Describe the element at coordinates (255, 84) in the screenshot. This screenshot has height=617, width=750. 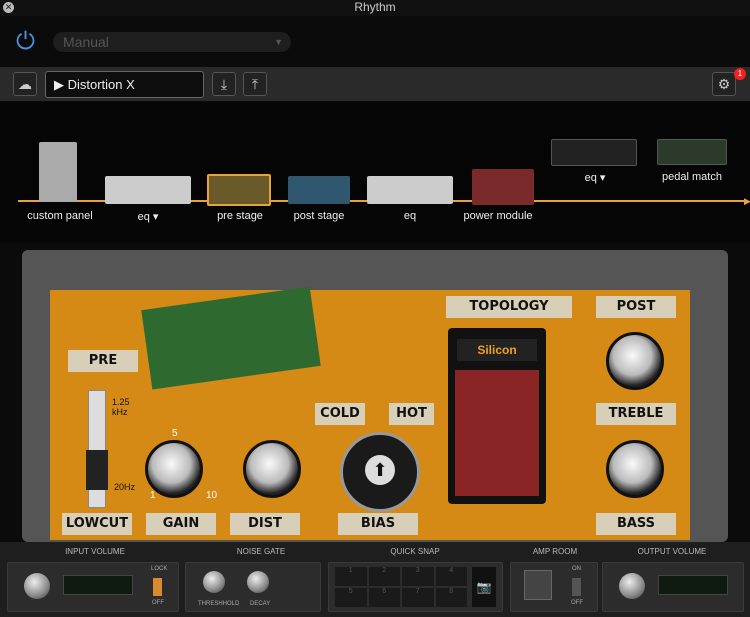
I see `export-icon: ⤒` at that location.